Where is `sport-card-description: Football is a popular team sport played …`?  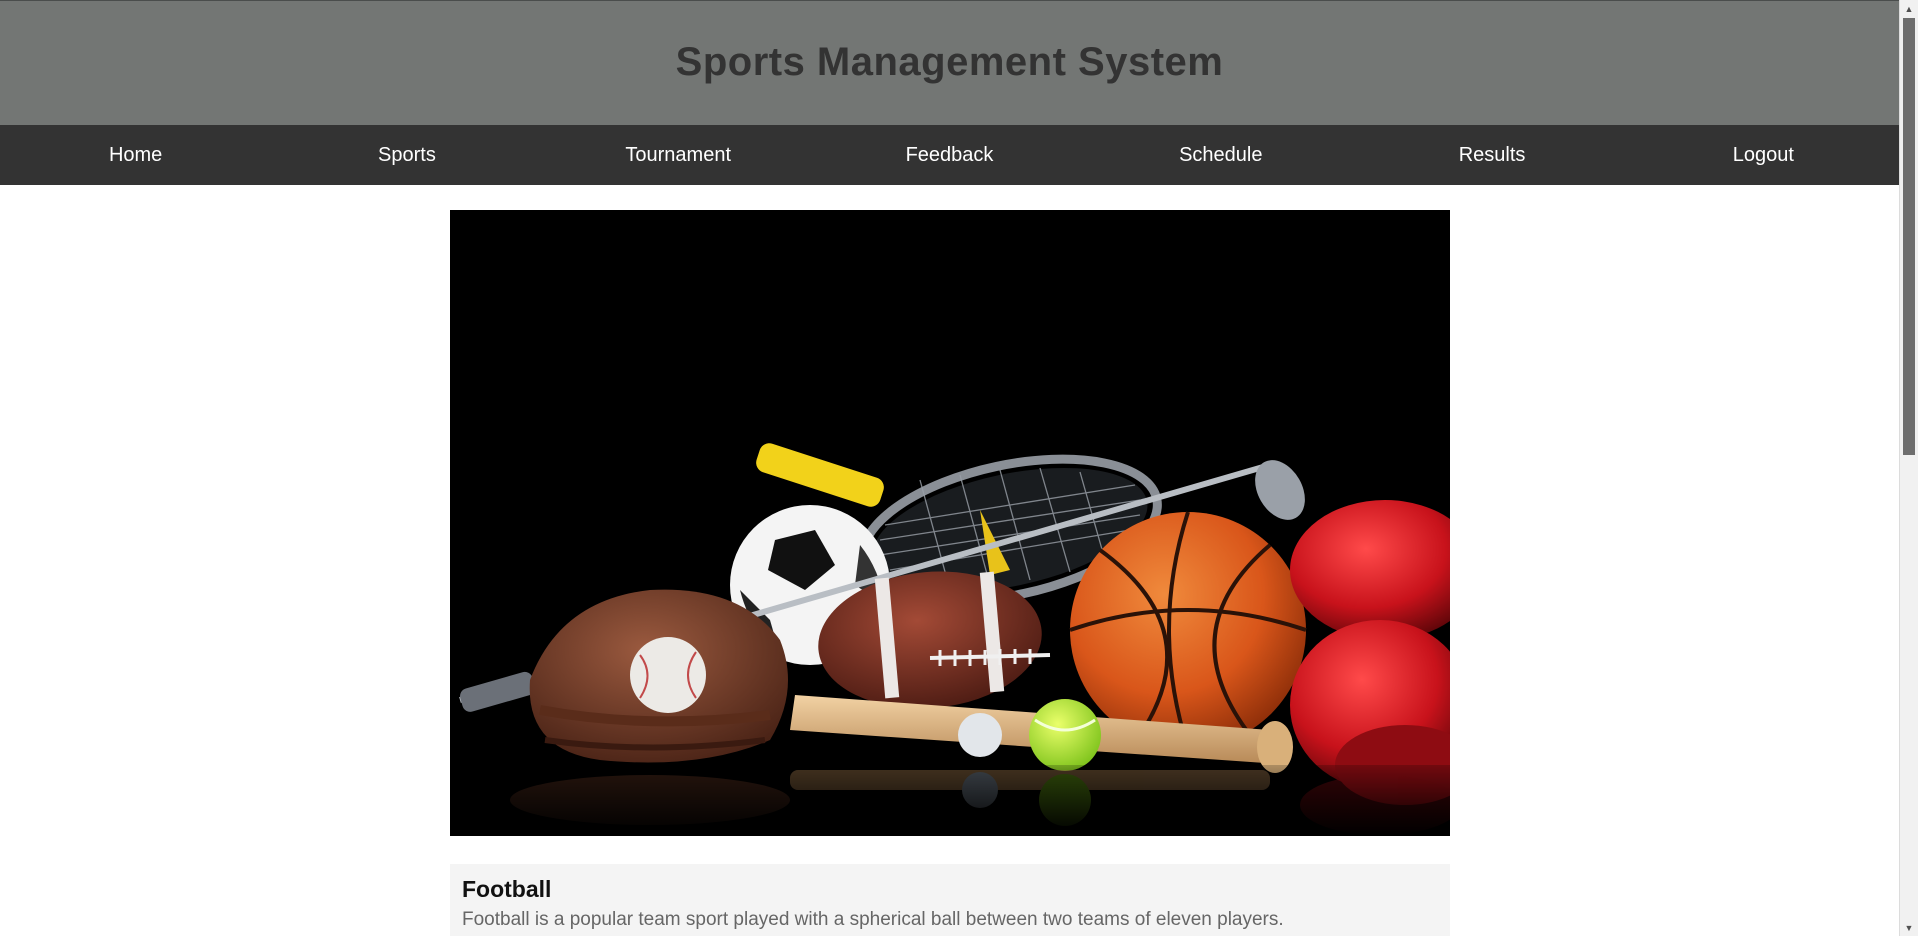
sport-card-description: Football is a popular team sport played … is located at coordinates (873, 919).